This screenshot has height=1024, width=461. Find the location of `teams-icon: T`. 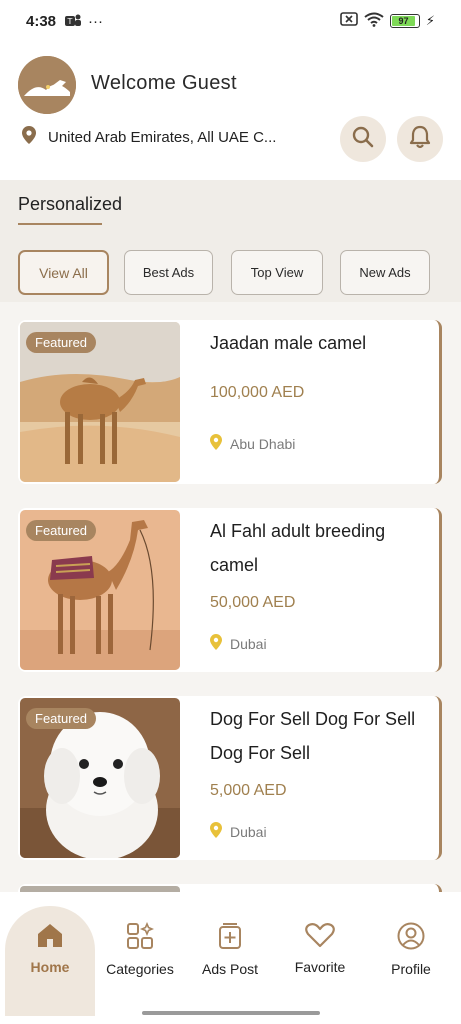

teams-icon: T is located at coordinates (73, 21).